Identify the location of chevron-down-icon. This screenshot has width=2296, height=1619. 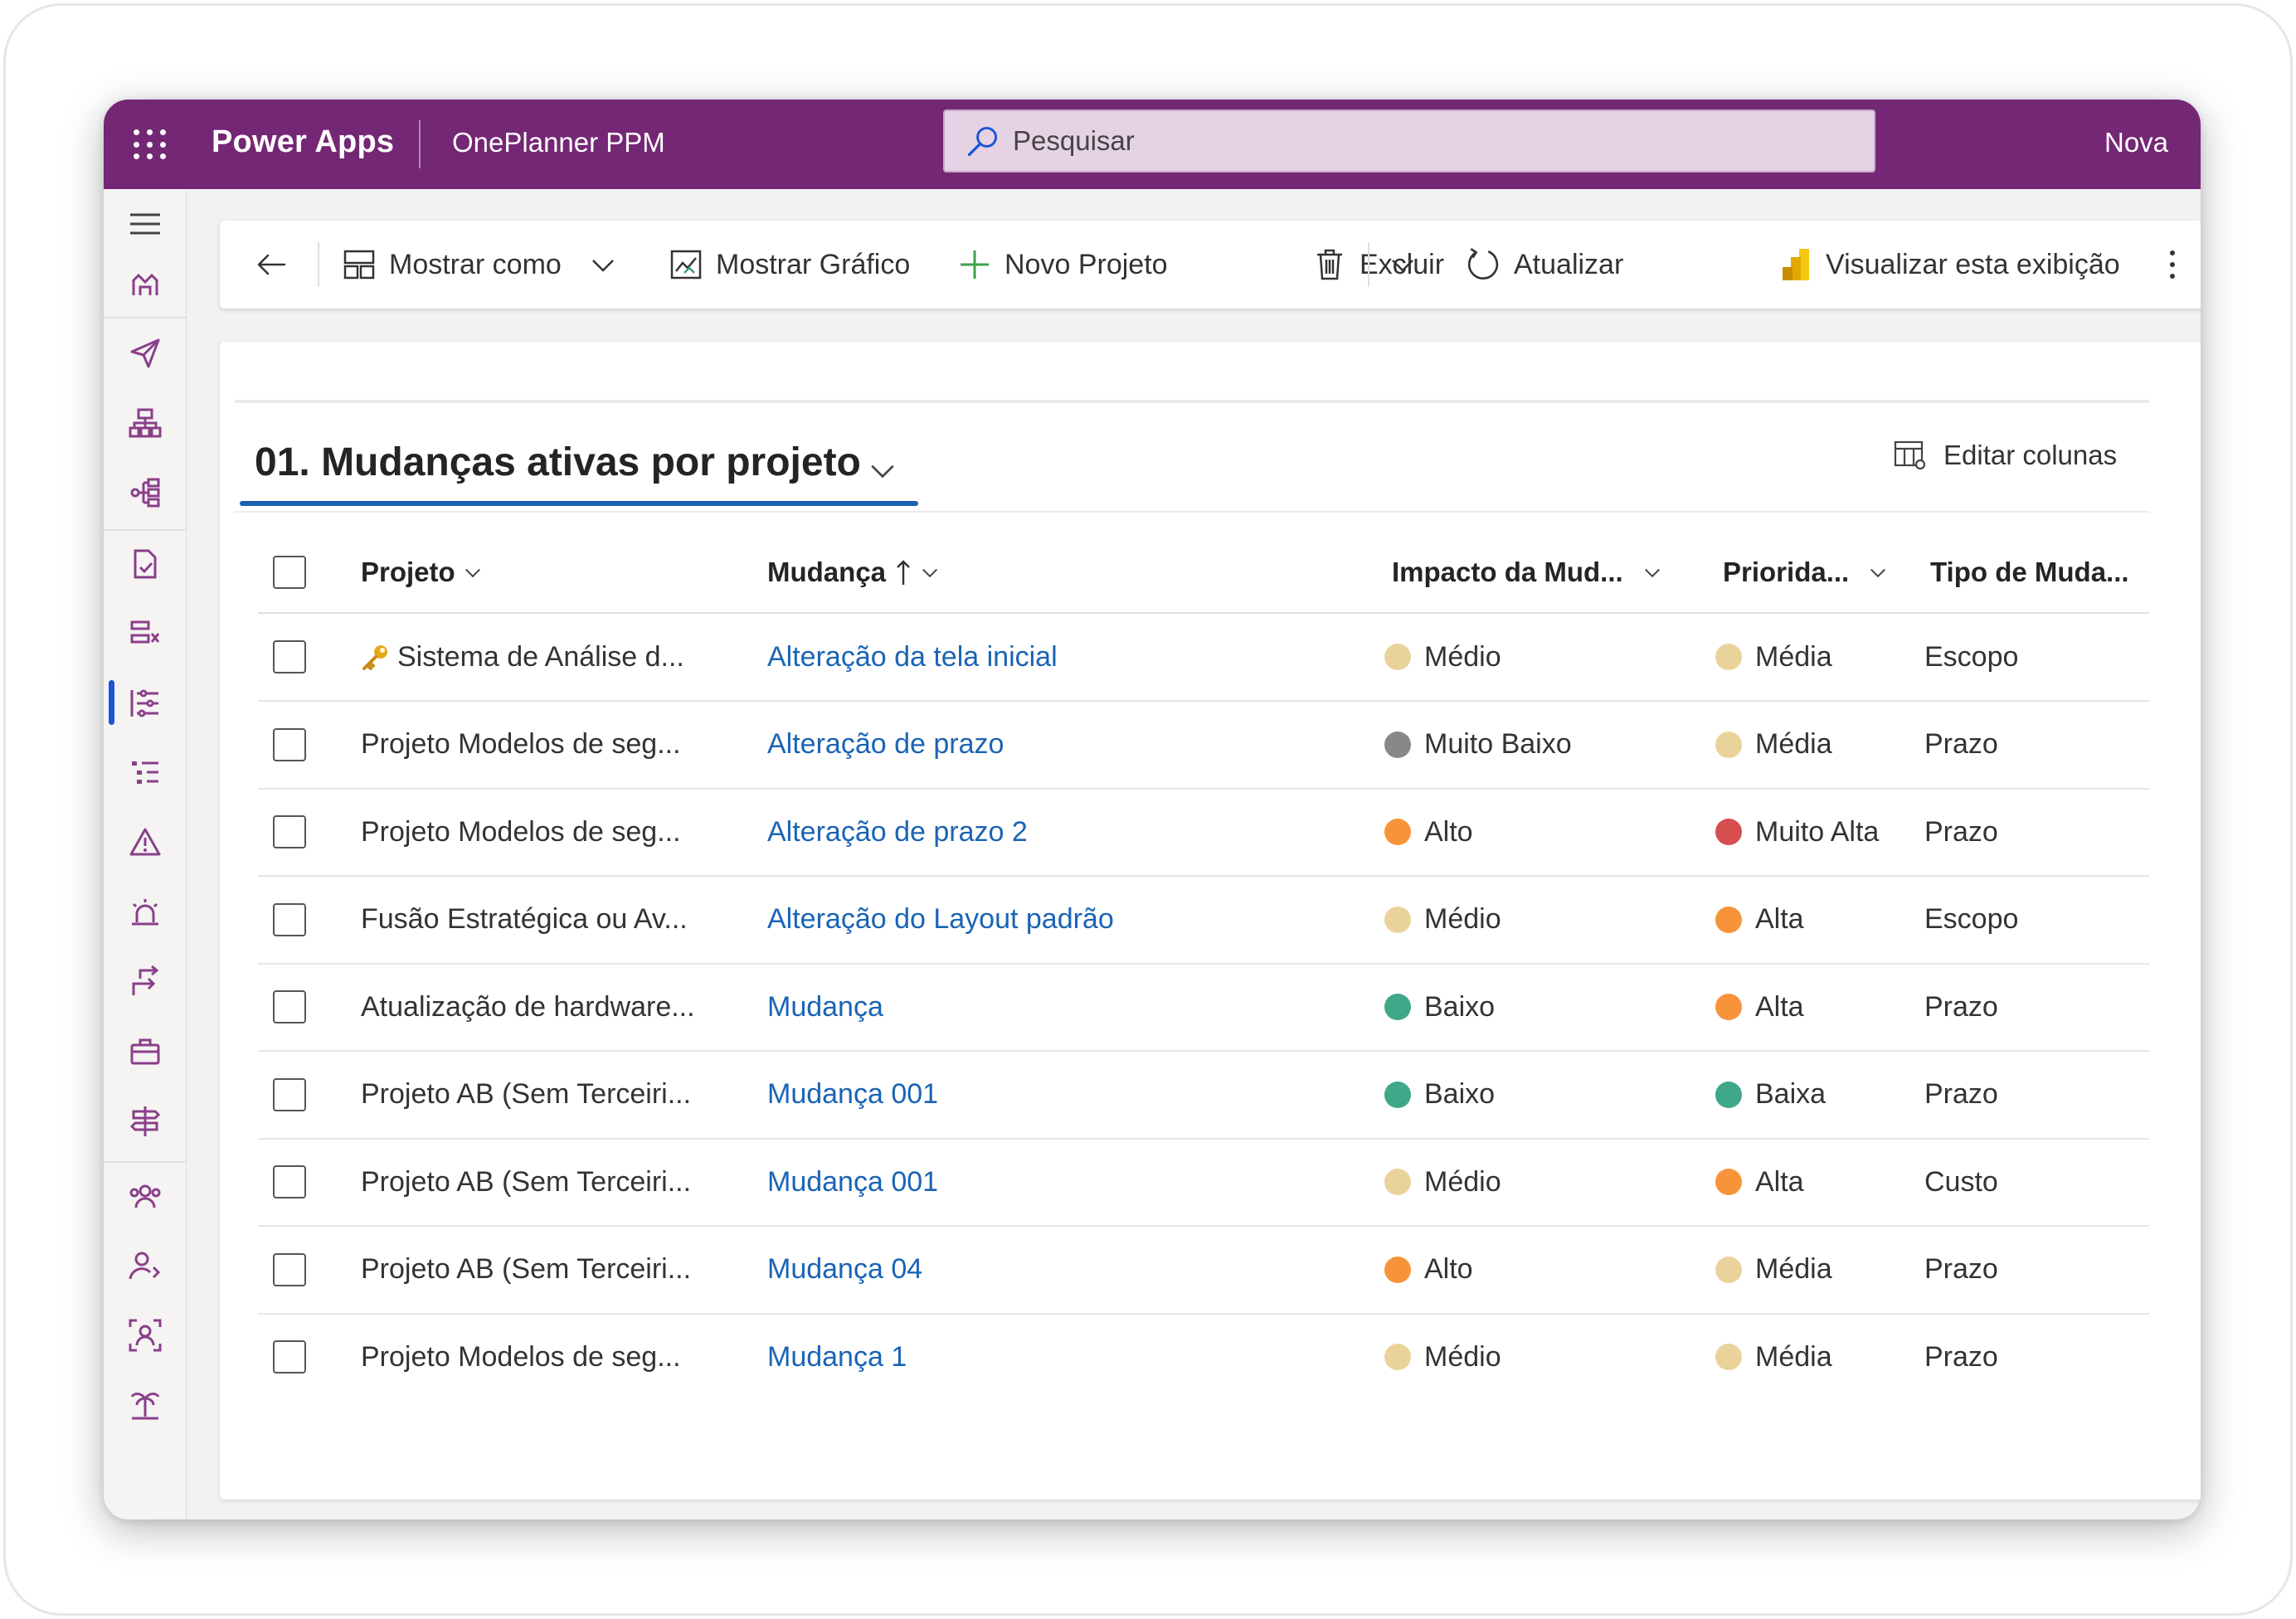
(882, 470).